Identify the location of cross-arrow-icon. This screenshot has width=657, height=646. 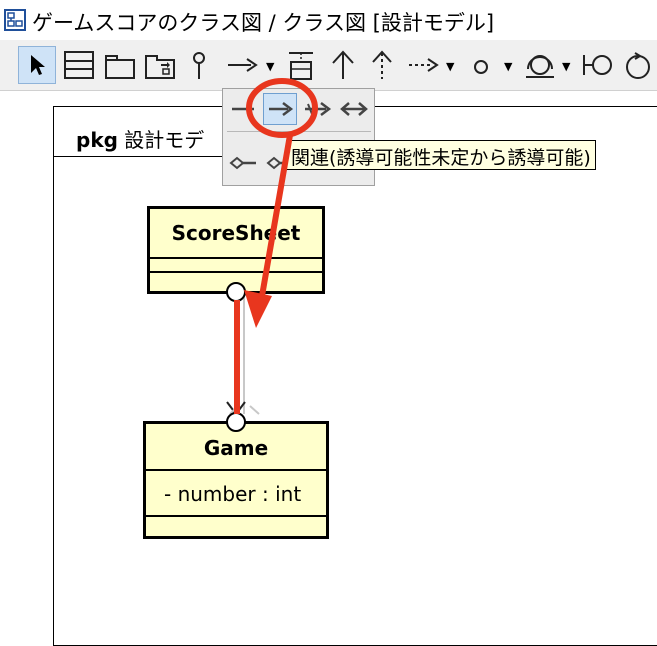
(318, 109).